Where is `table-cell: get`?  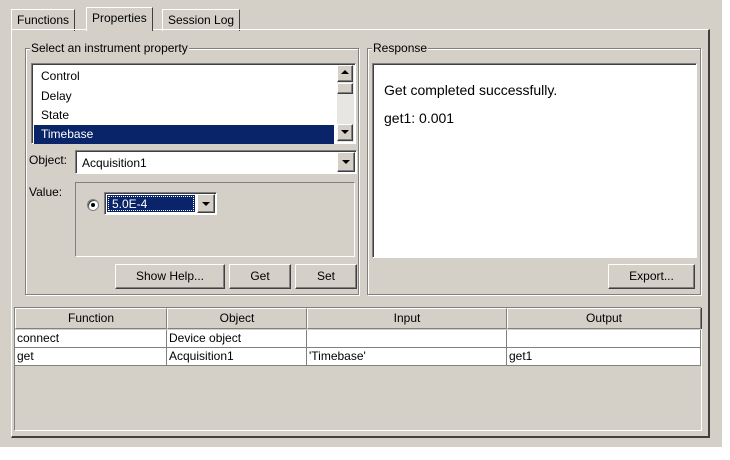 table-cell: get is located at coordinates (91, 357).